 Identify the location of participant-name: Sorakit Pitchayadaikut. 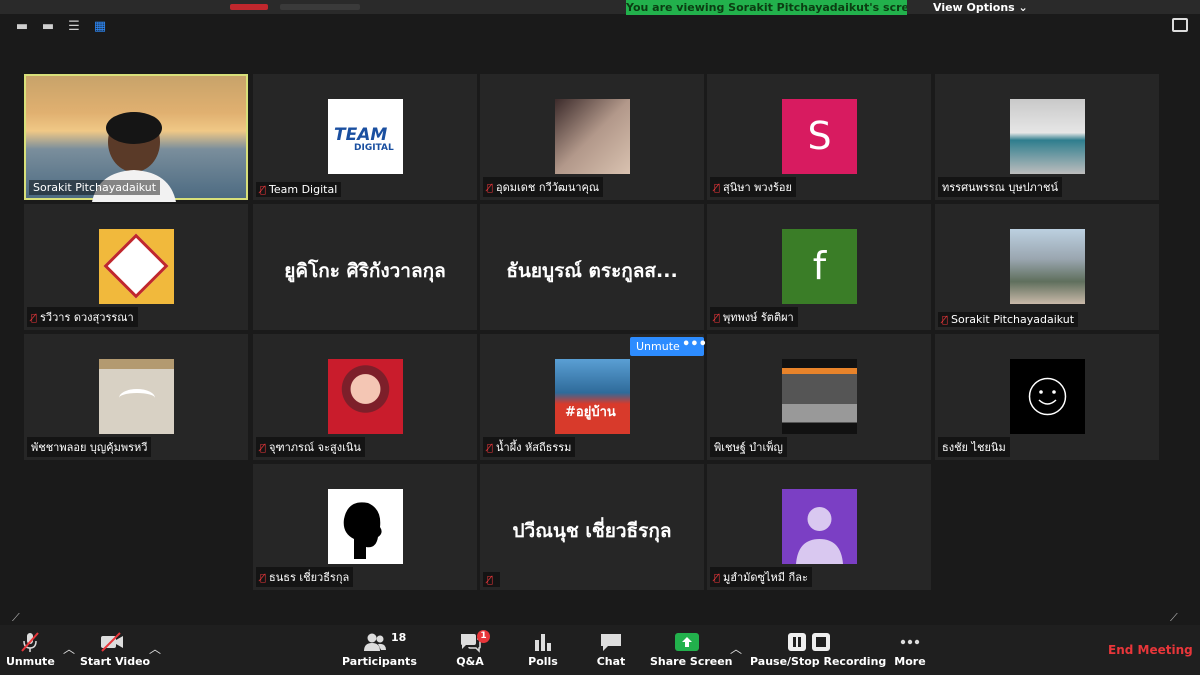
(95, 187).